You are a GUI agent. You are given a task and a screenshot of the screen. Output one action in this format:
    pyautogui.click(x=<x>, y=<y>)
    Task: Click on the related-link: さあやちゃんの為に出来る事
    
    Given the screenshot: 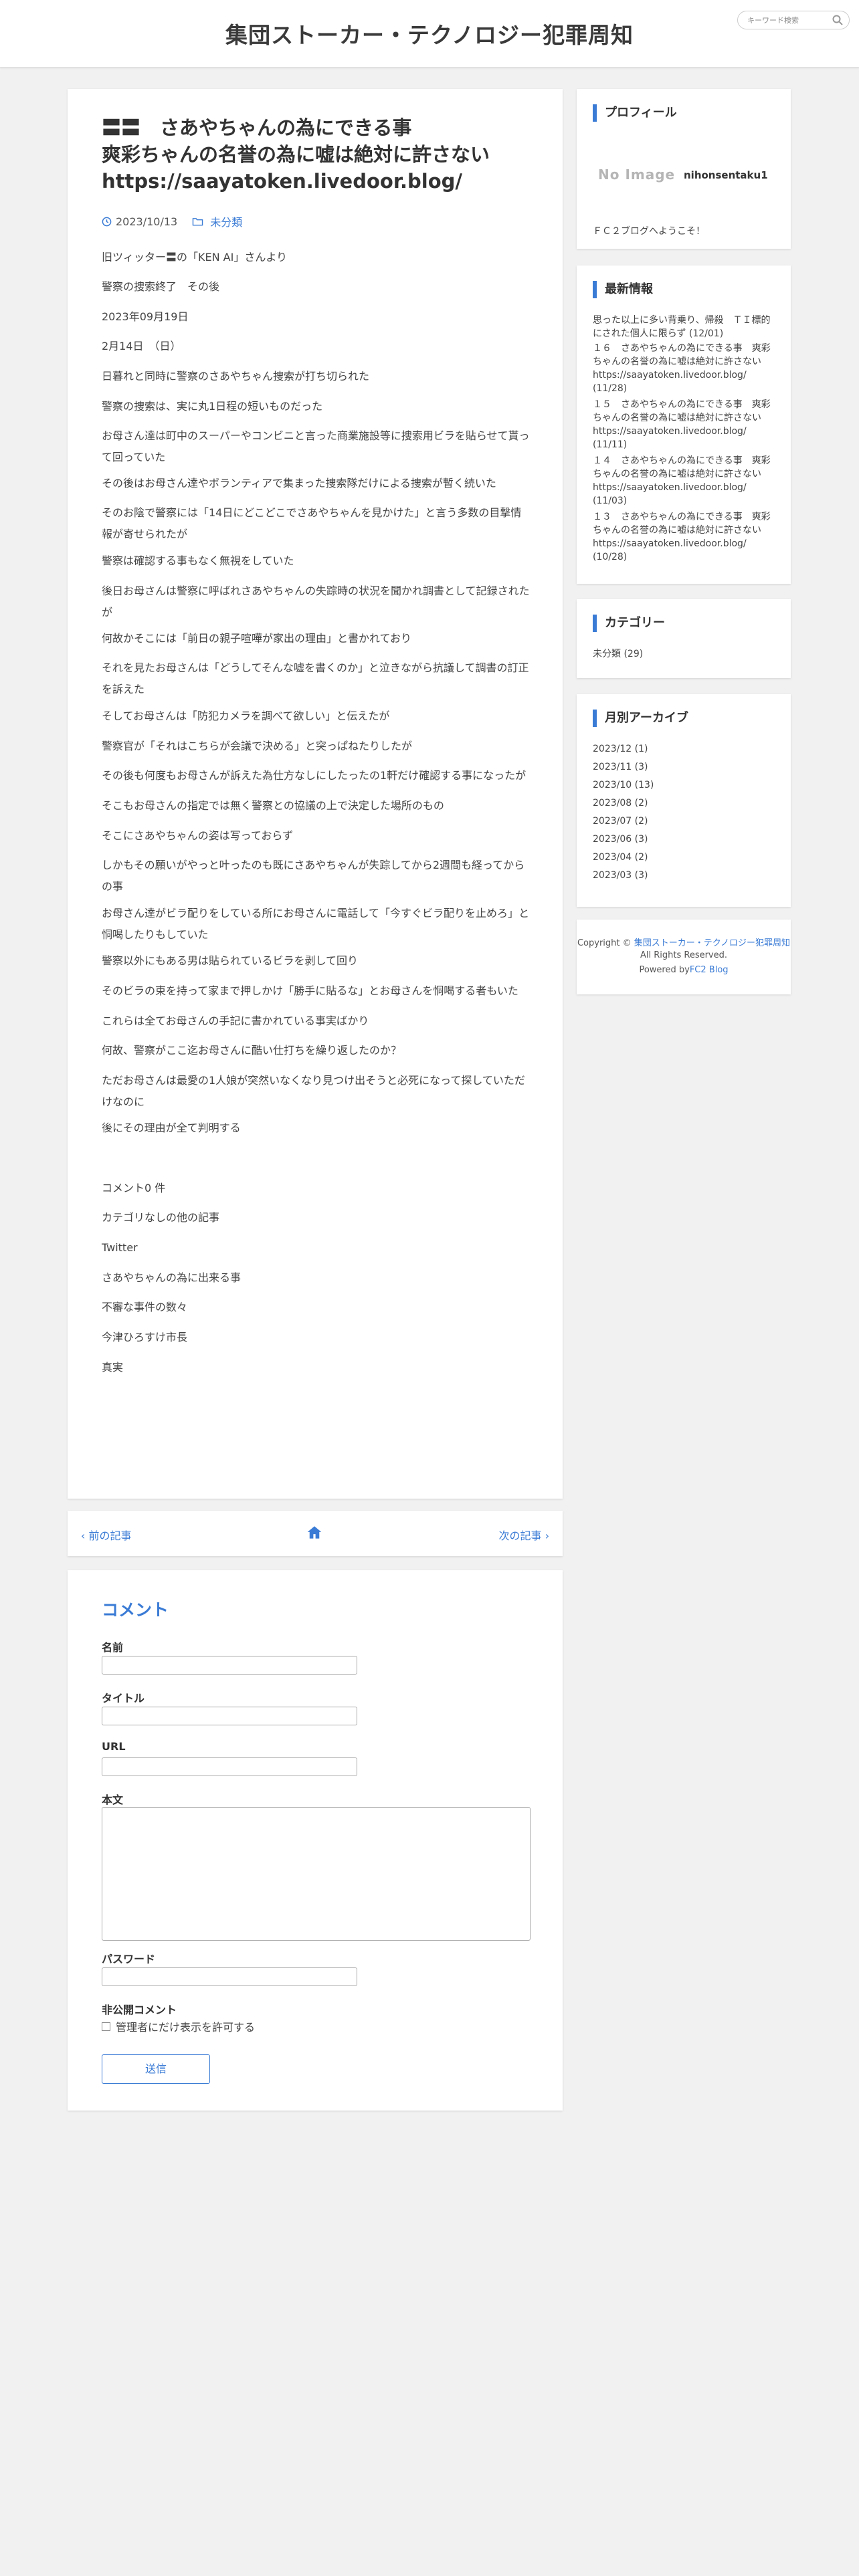 What is the action you would take?
    pyautogui.click(x=316, y=1278)
    